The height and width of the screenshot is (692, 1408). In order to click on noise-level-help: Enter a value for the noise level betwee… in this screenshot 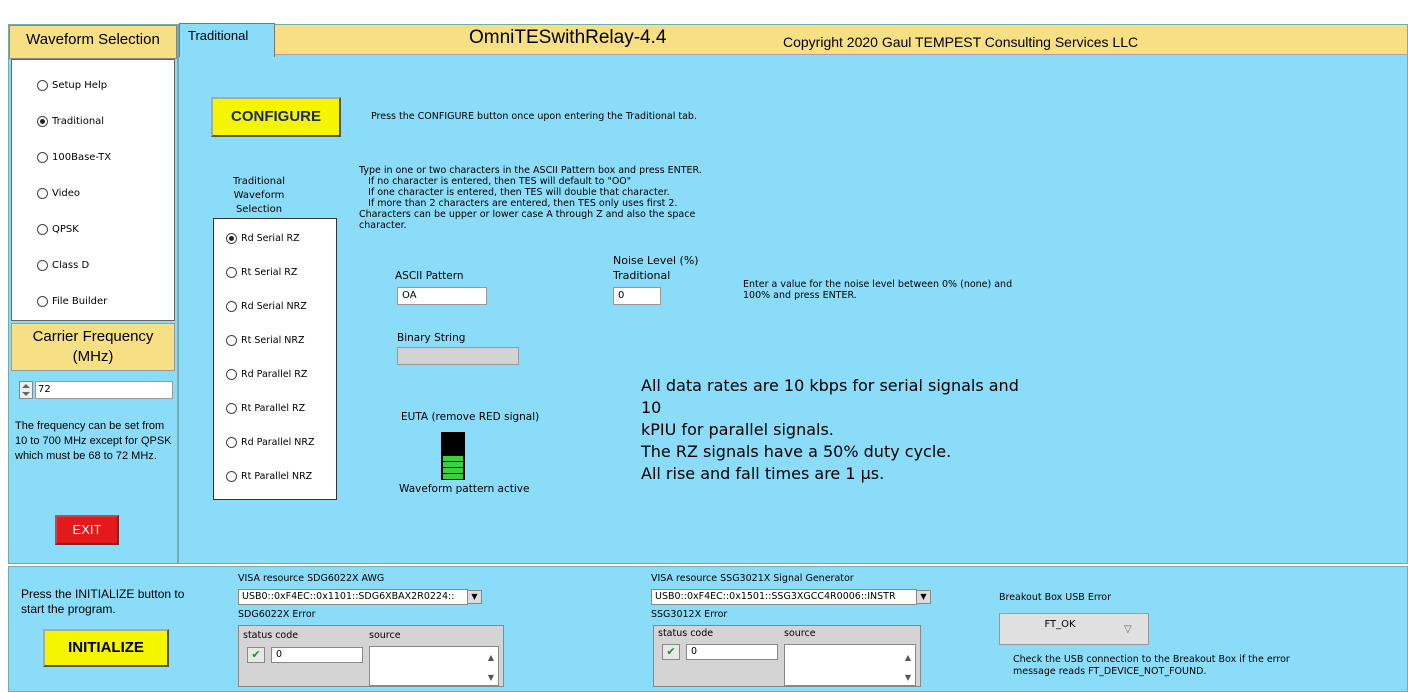, I will do `click(878, 290)`.